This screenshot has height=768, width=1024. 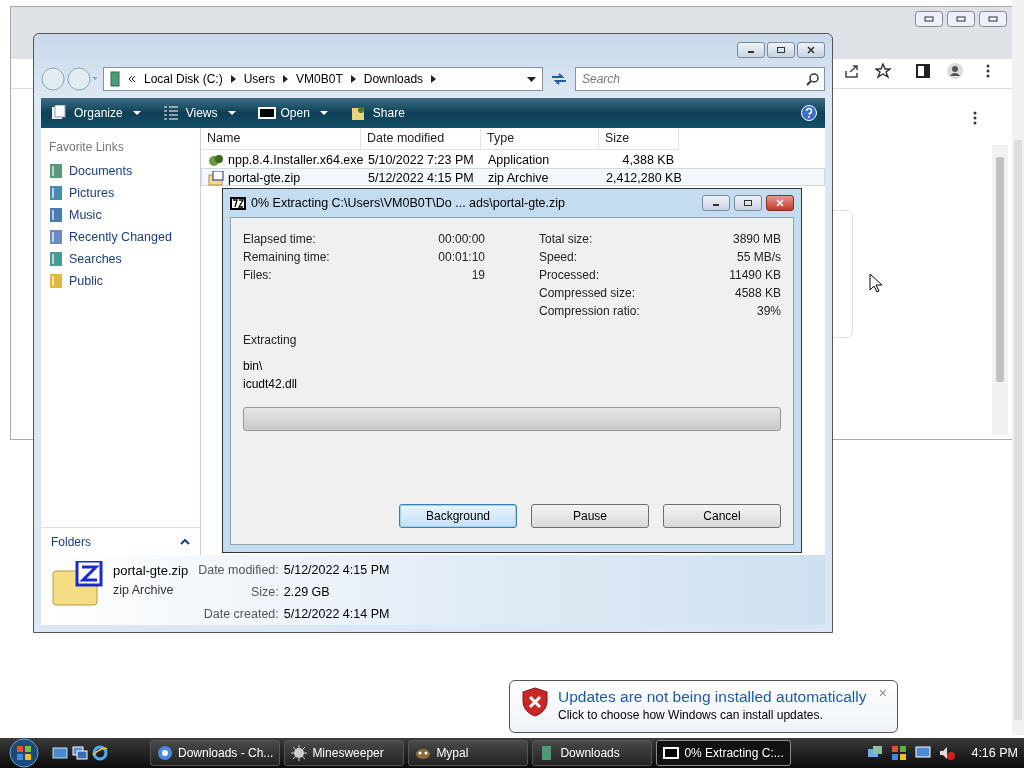 What do you see at coordinates (185, 541) in the screenshot?
I see `chevron-up-icon` at bounding box center [185, 541].